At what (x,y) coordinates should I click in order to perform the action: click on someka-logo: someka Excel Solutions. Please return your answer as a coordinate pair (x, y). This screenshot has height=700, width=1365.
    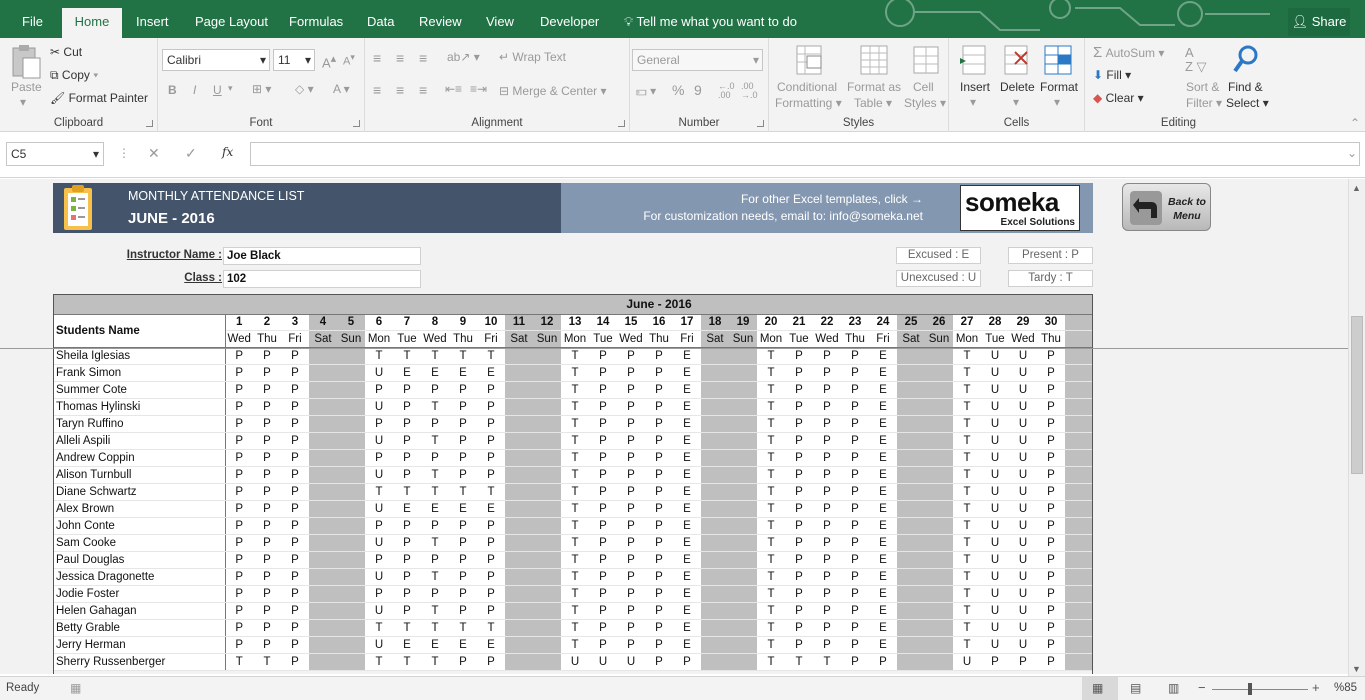
    Looking at the image, I should click on (1020, 208).